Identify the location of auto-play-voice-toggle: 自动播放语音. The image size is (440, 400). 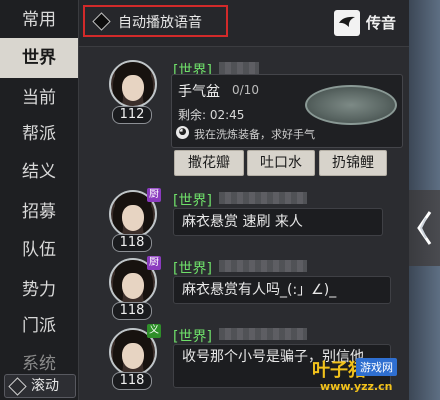
(155, 21).